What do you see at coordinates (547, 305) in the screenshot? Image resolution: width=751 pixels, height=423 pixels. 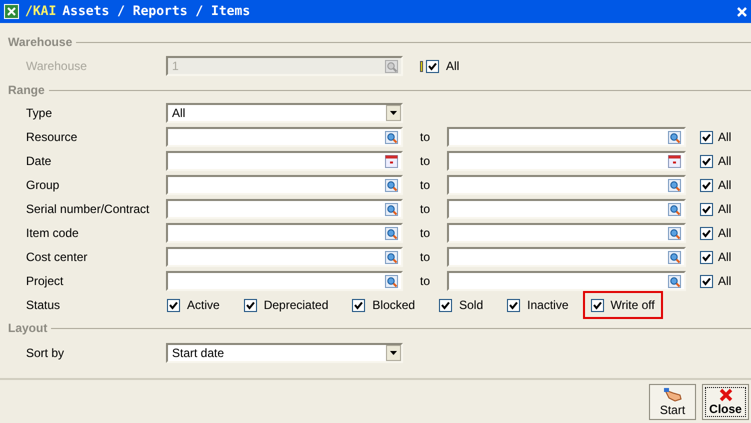 I see `checkbox-label: Inactive` at bounding box center [547, 305].